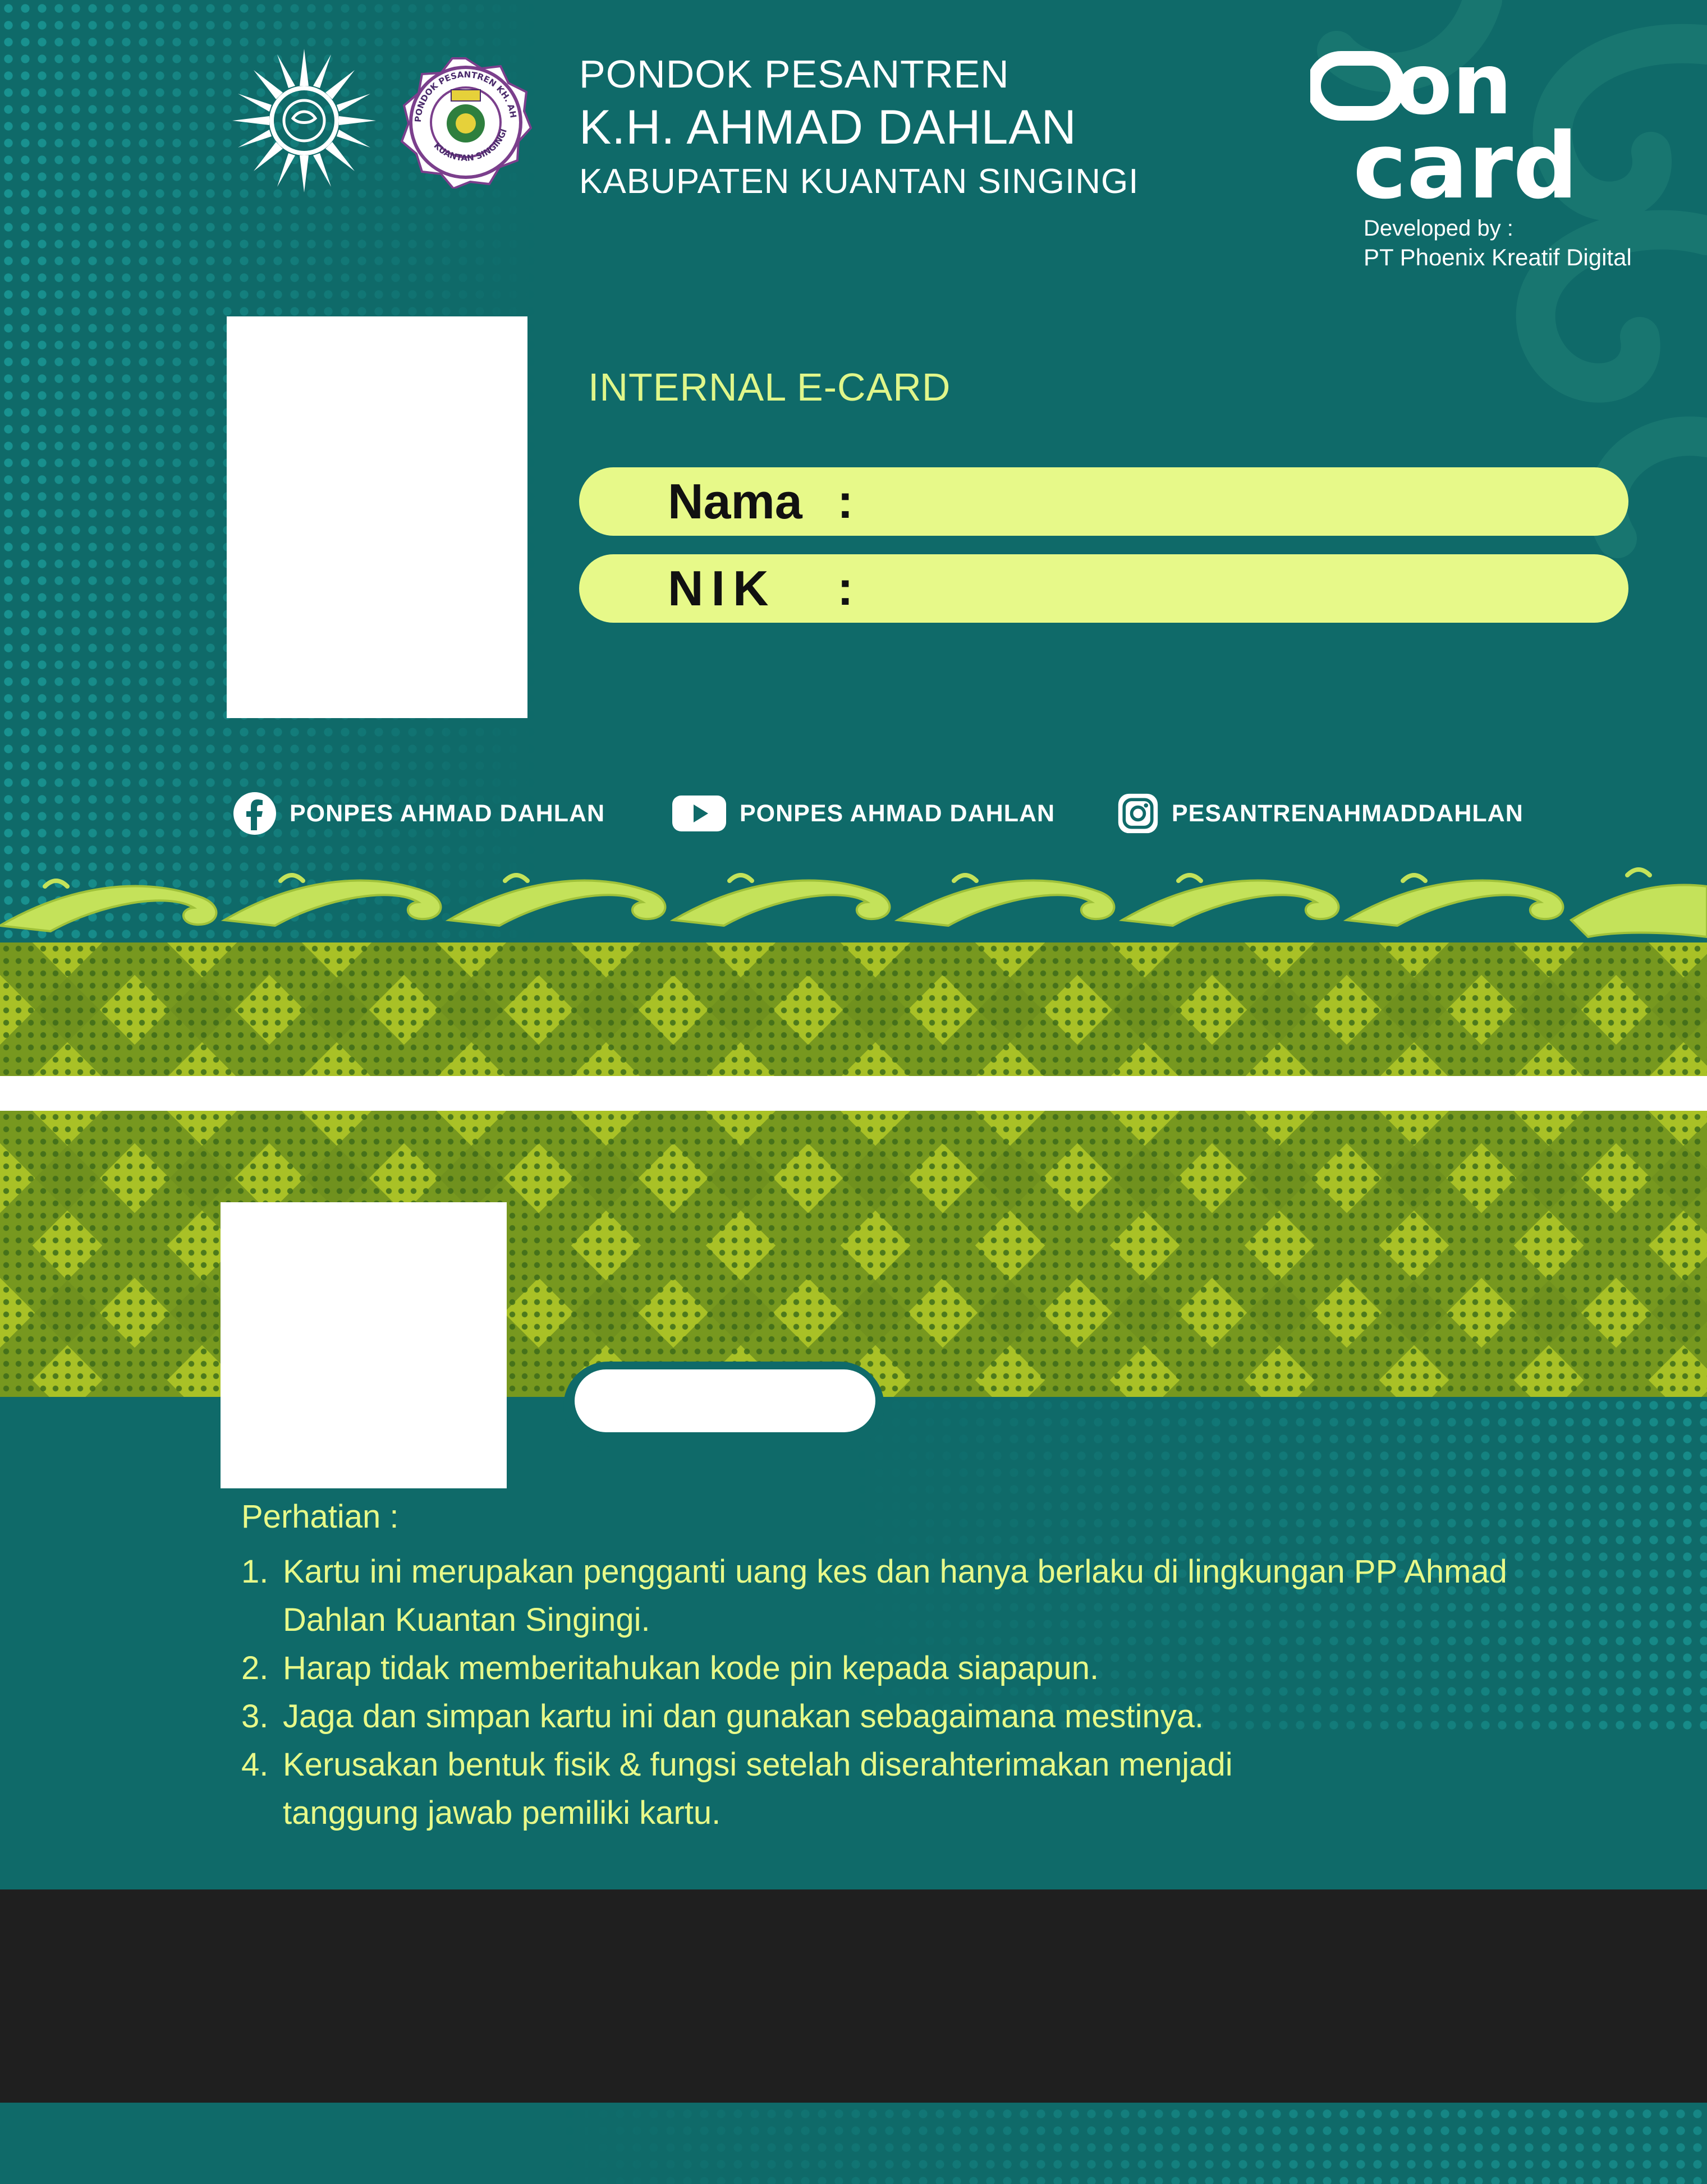 Image resolution: width=1707 pixels, height=2184 pixels. I want to click on instagram-icon, so click(1138, 813).